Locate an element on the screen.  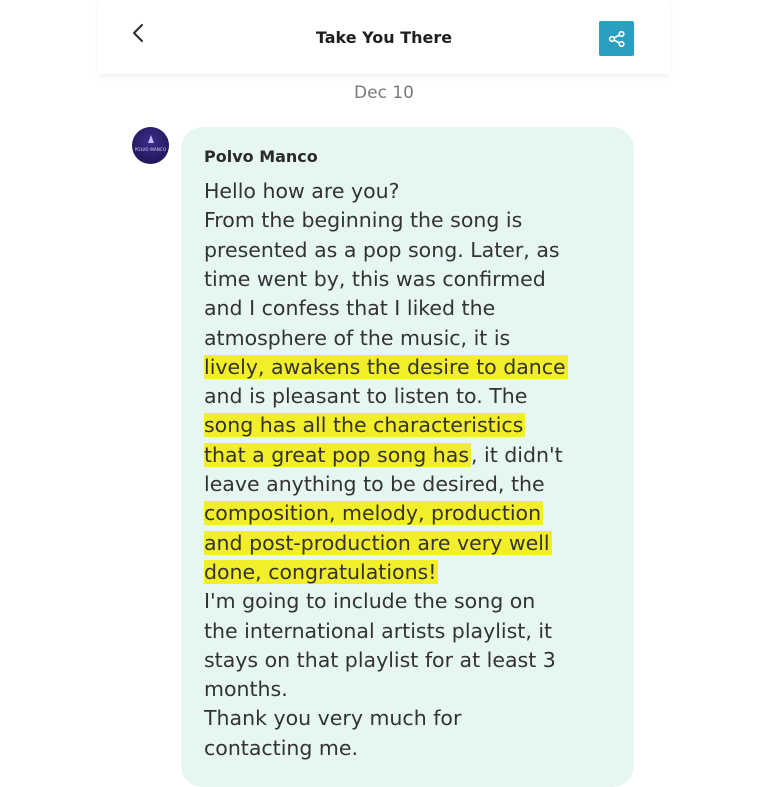
message-line: the international artists playlist, it is located at coordinates (378, 631).